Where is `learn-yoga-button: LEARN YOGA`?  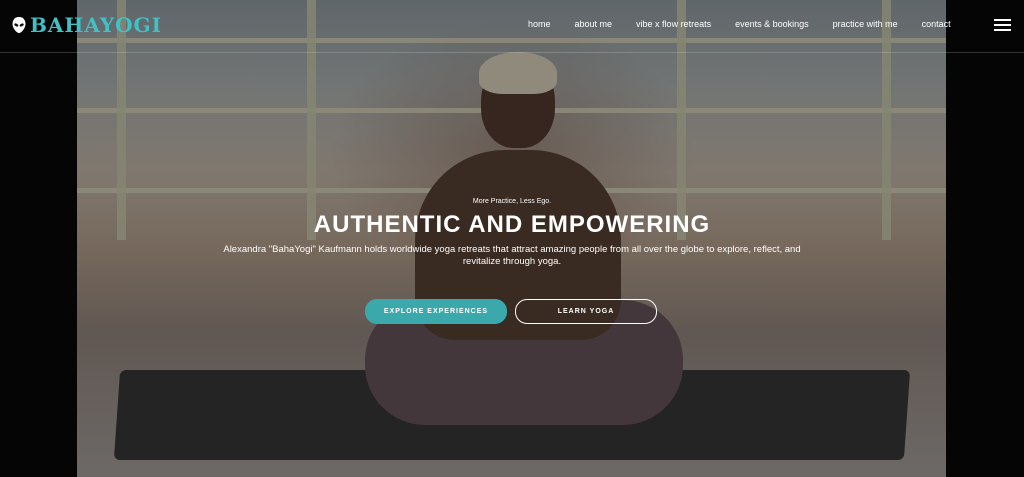 learn-yoga-button: LEARN YOGA is located at coordinates (586, 311).